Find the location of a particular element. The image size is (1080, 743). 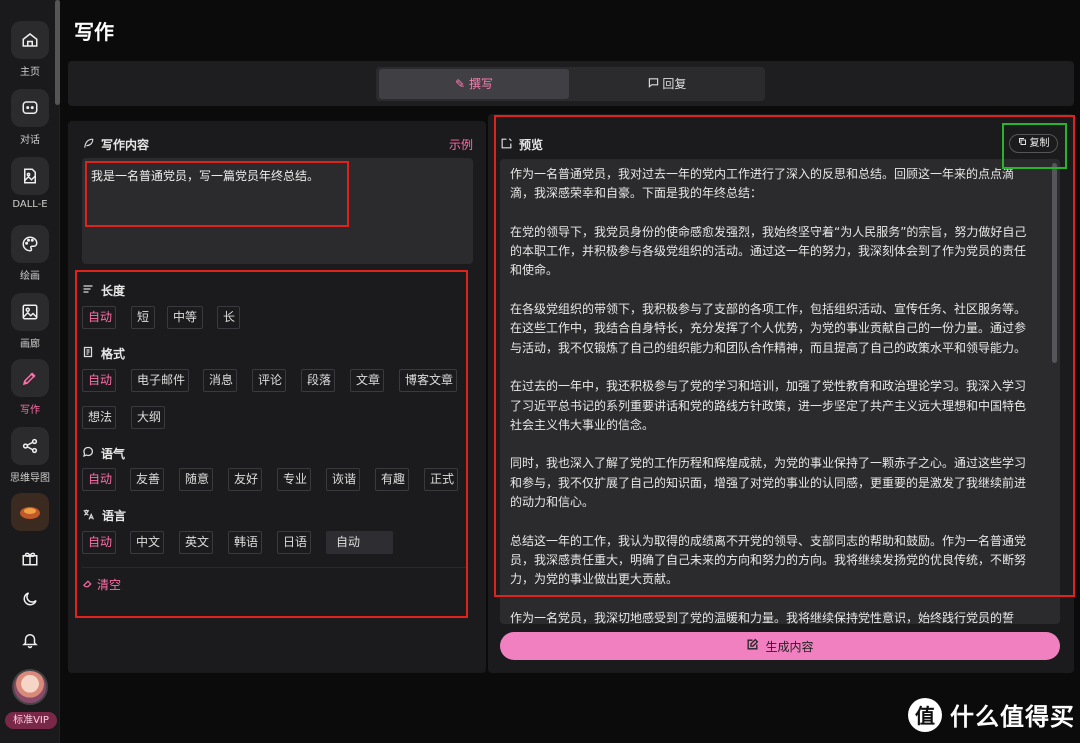

gallery-icon is located at coordinates (30, 312).